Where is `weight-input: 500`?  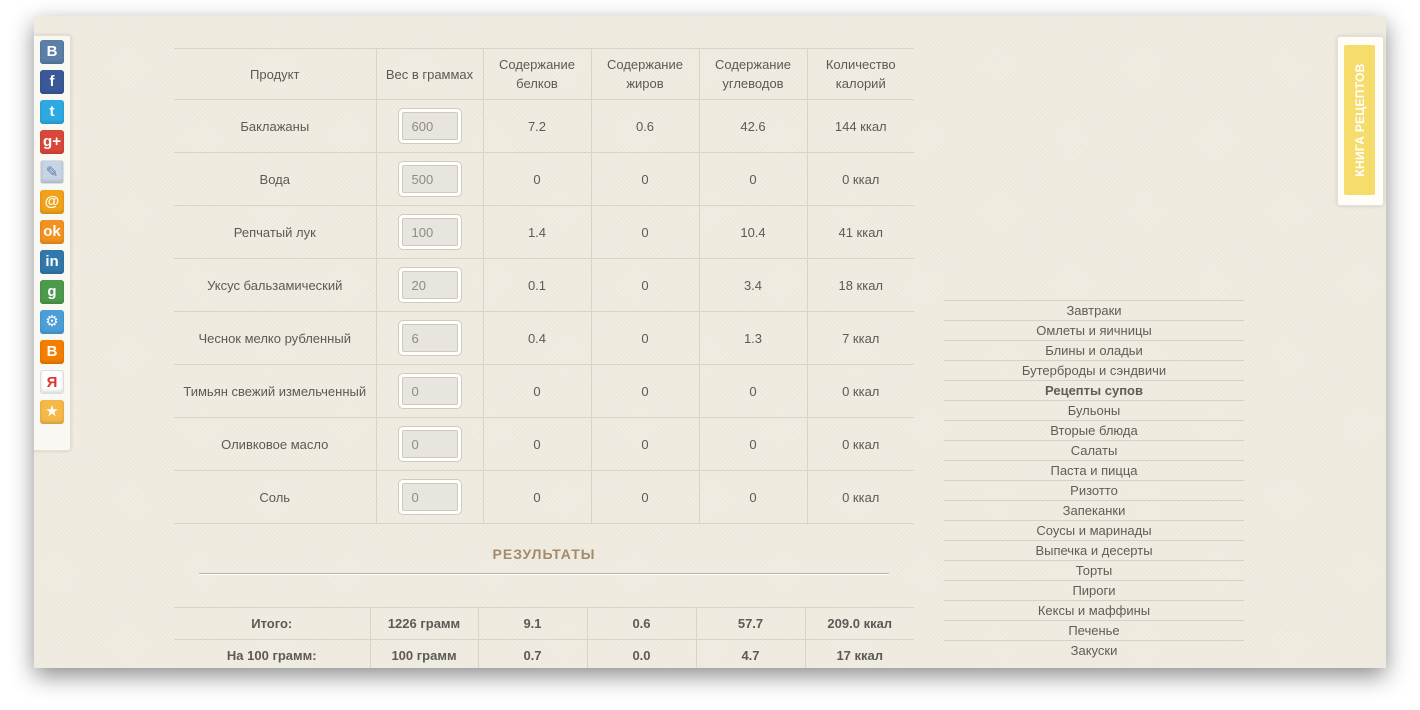
weight-input: 500 is located at coordinates (429, 179).